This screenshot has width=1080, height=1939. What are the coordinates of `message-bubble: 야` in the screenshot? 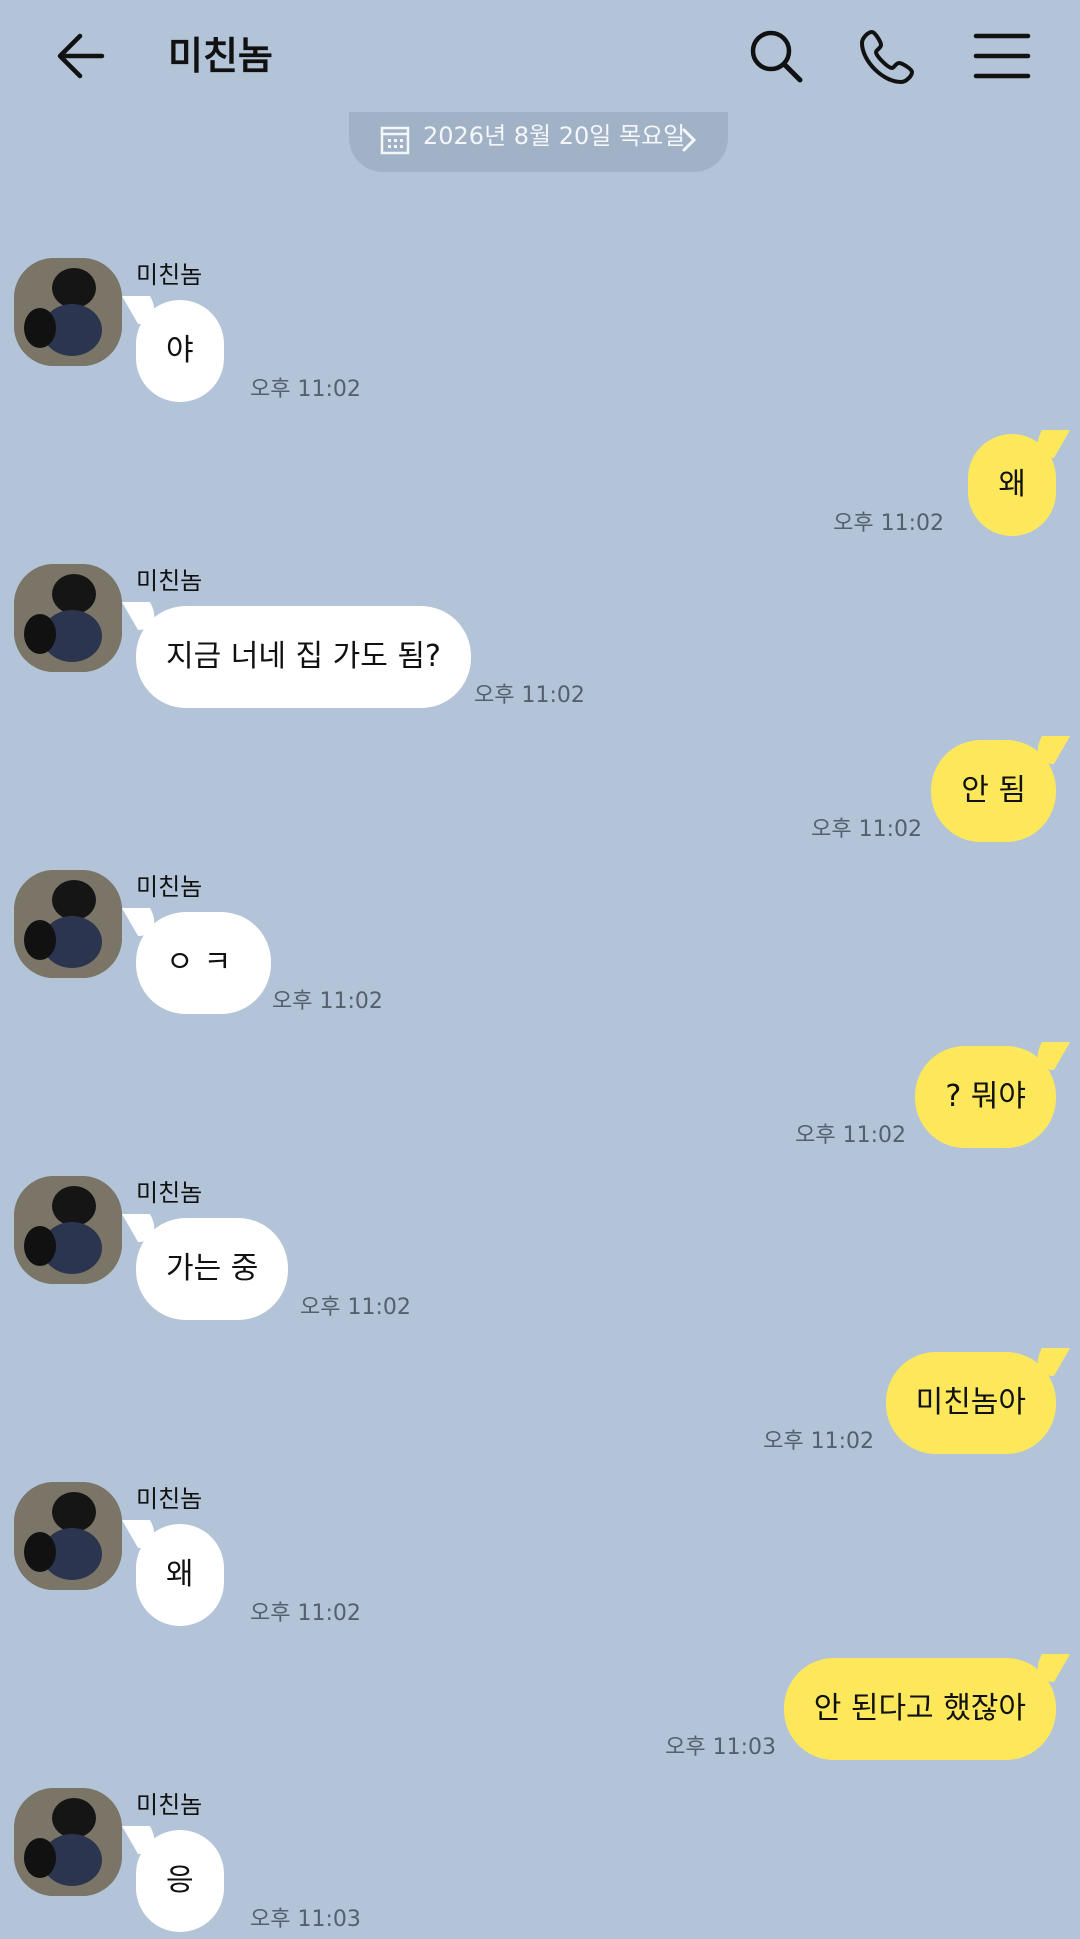 It's located at (180, 351).